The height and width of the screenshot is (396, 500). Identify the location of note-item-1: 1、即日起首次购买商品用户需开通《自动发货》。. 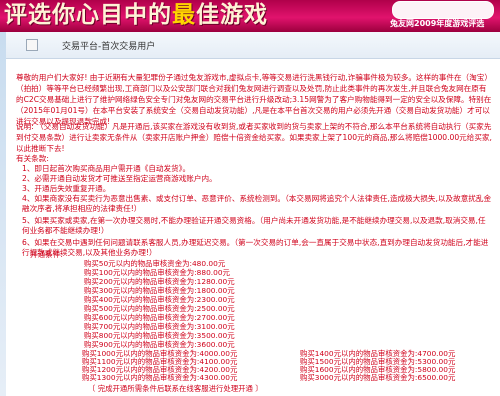
(106, 168).